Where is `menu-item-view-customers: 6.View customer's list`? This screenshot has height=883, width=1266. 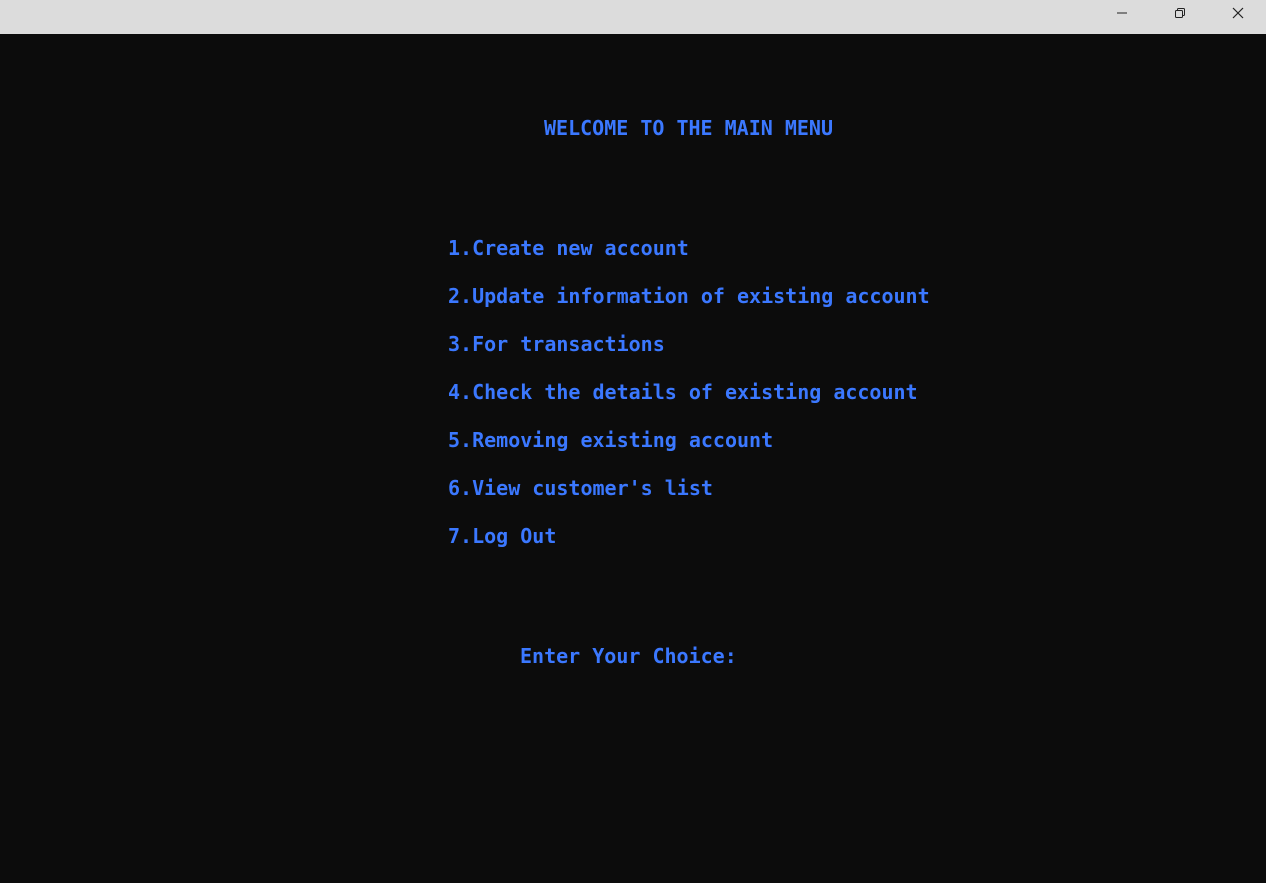 menu-item-view-customers: 6.View customer's list is located at coordinates (580, 488).